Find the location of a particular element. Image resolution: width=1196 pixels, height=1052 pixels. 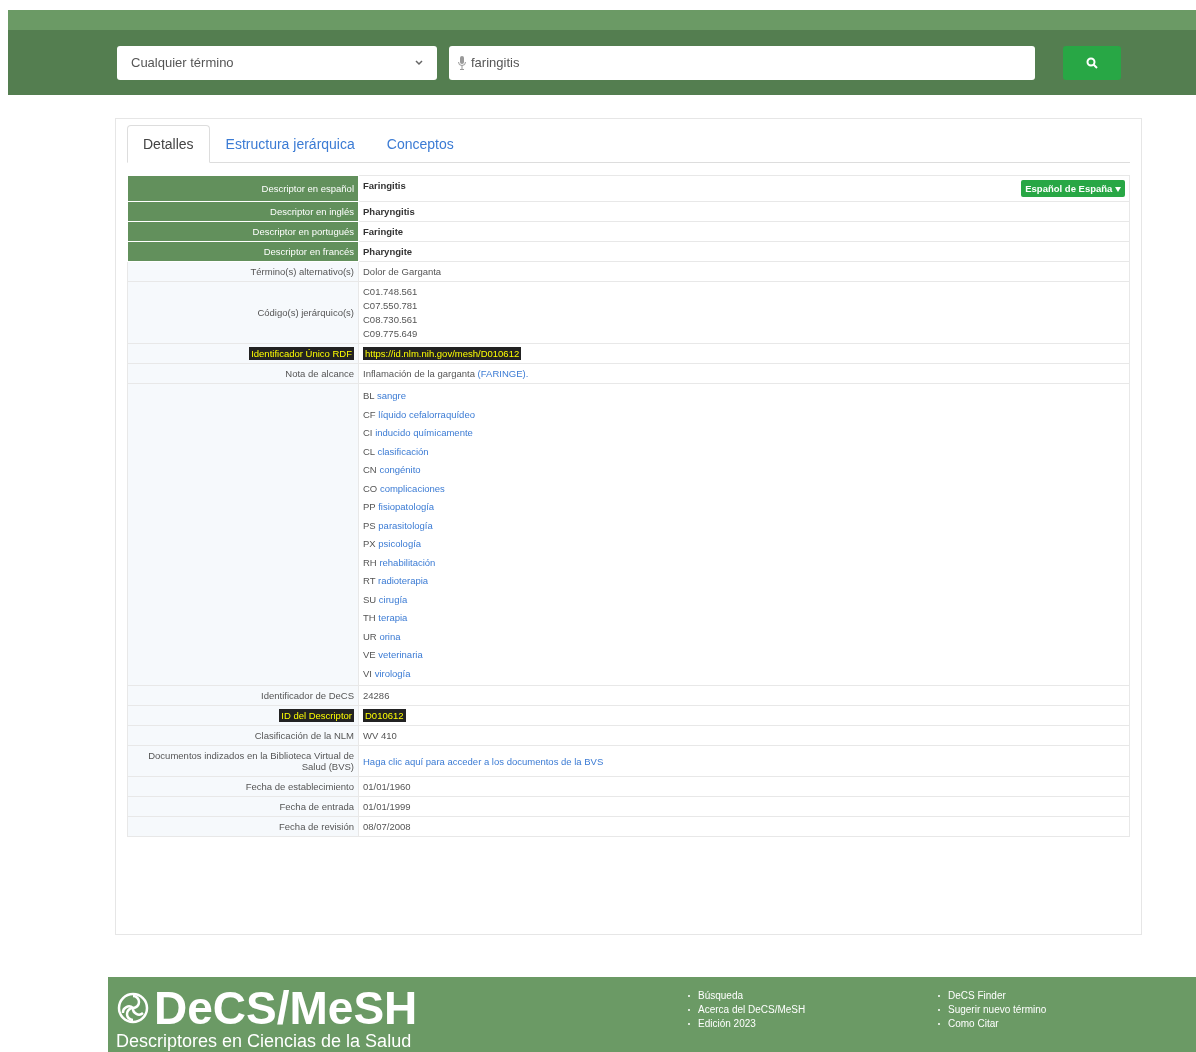

qualifier-link: clasificación is located at coordinates (403, 451).